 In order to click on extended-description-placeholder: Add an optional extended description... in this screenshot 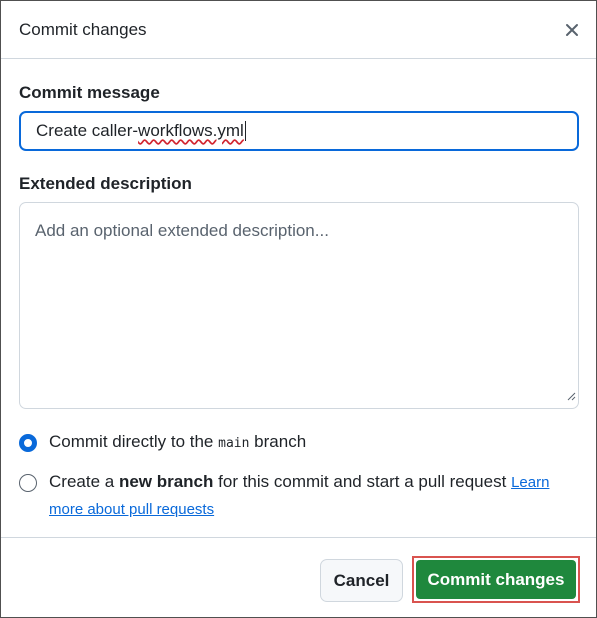, I will do `click(182, 230)`.